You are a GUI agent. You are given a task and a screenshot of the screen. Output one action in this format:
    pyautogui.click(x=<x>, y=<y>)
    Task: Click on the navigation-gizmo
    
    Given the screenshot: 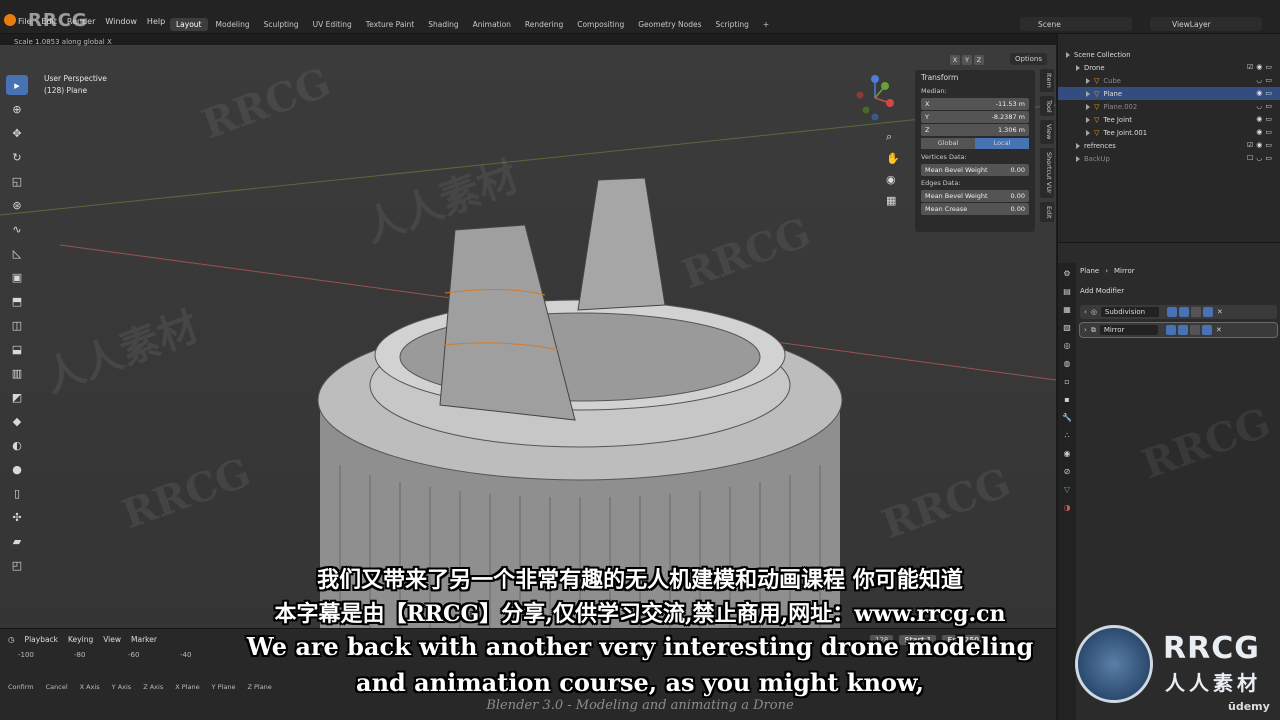 What is the action you would take?
    pyautogui.click(x=875, y=98)
    